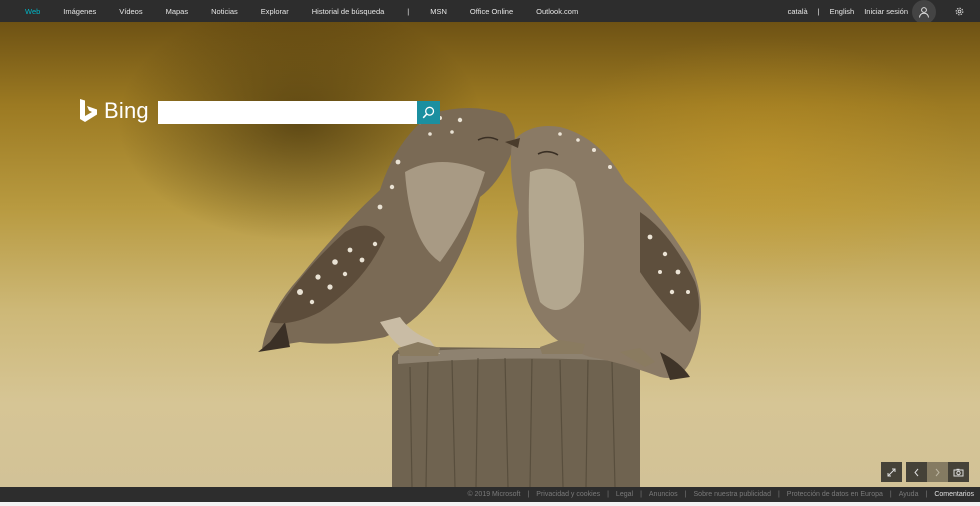  I want to click on nav-videos: Vídeos, so click(130, 11).